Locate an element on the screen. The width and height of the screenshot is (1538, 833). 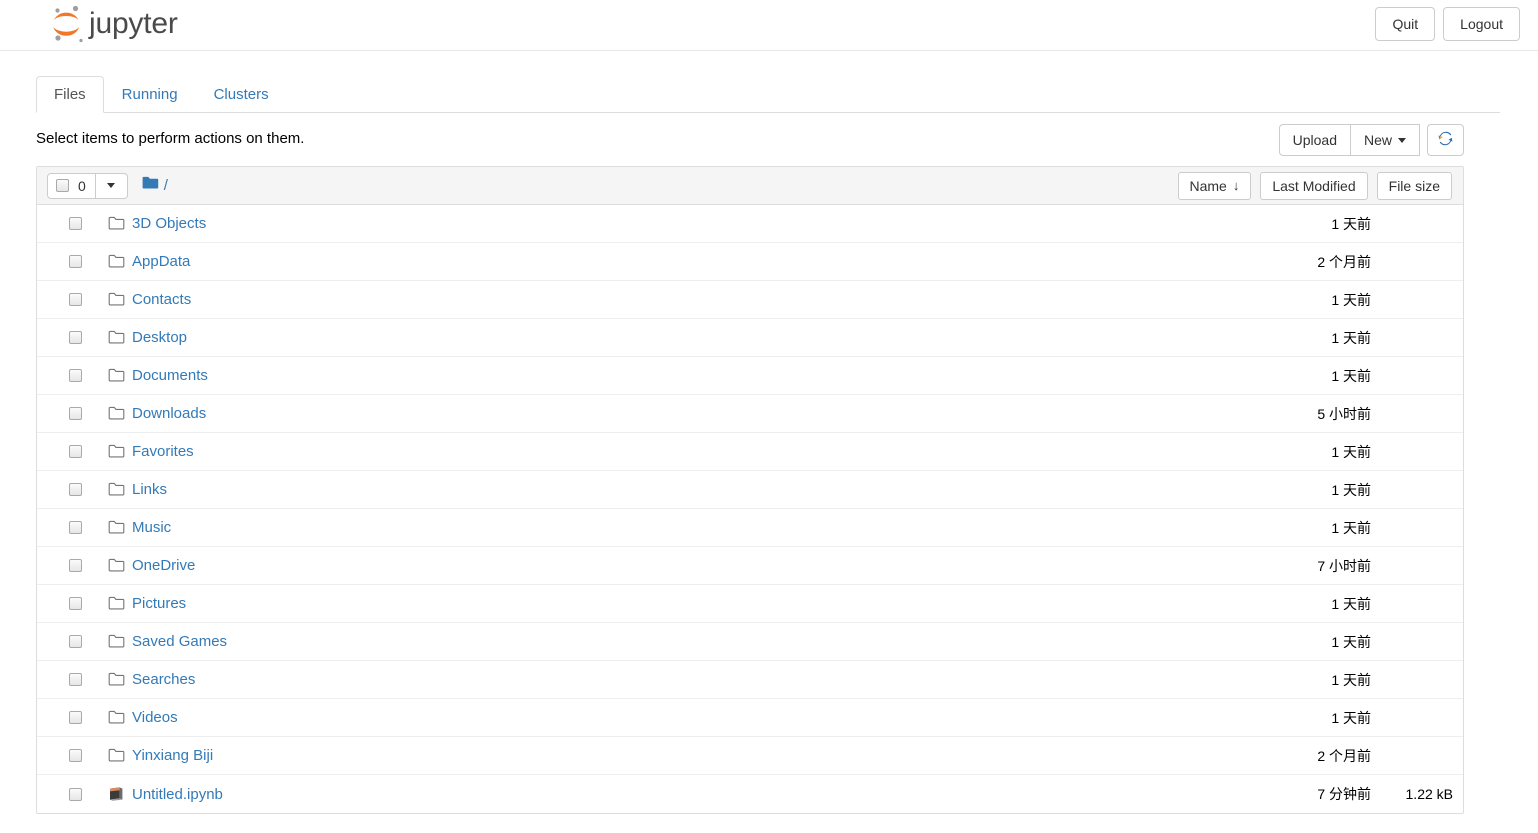
file-actions: Upload New is located at coordinates (1371, 140).